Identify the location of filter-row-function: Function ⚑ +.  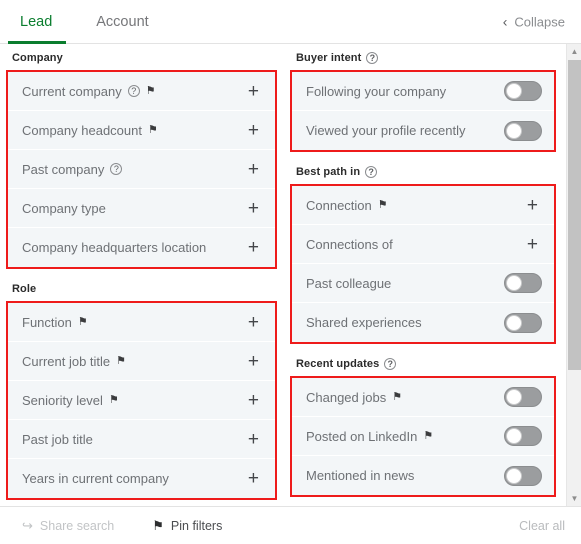
(141, 322).